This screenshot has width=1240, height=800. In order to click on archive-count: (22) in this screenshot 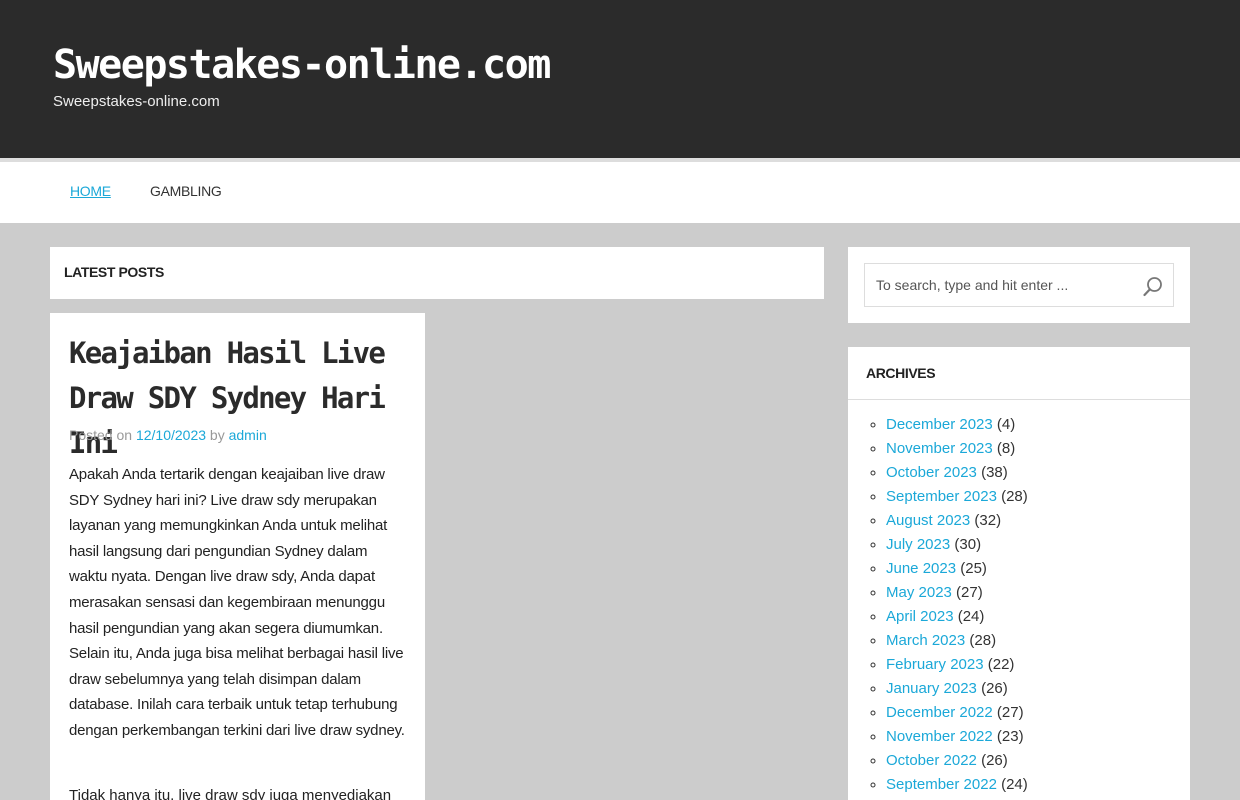, I will do `click(1001, 664)`.